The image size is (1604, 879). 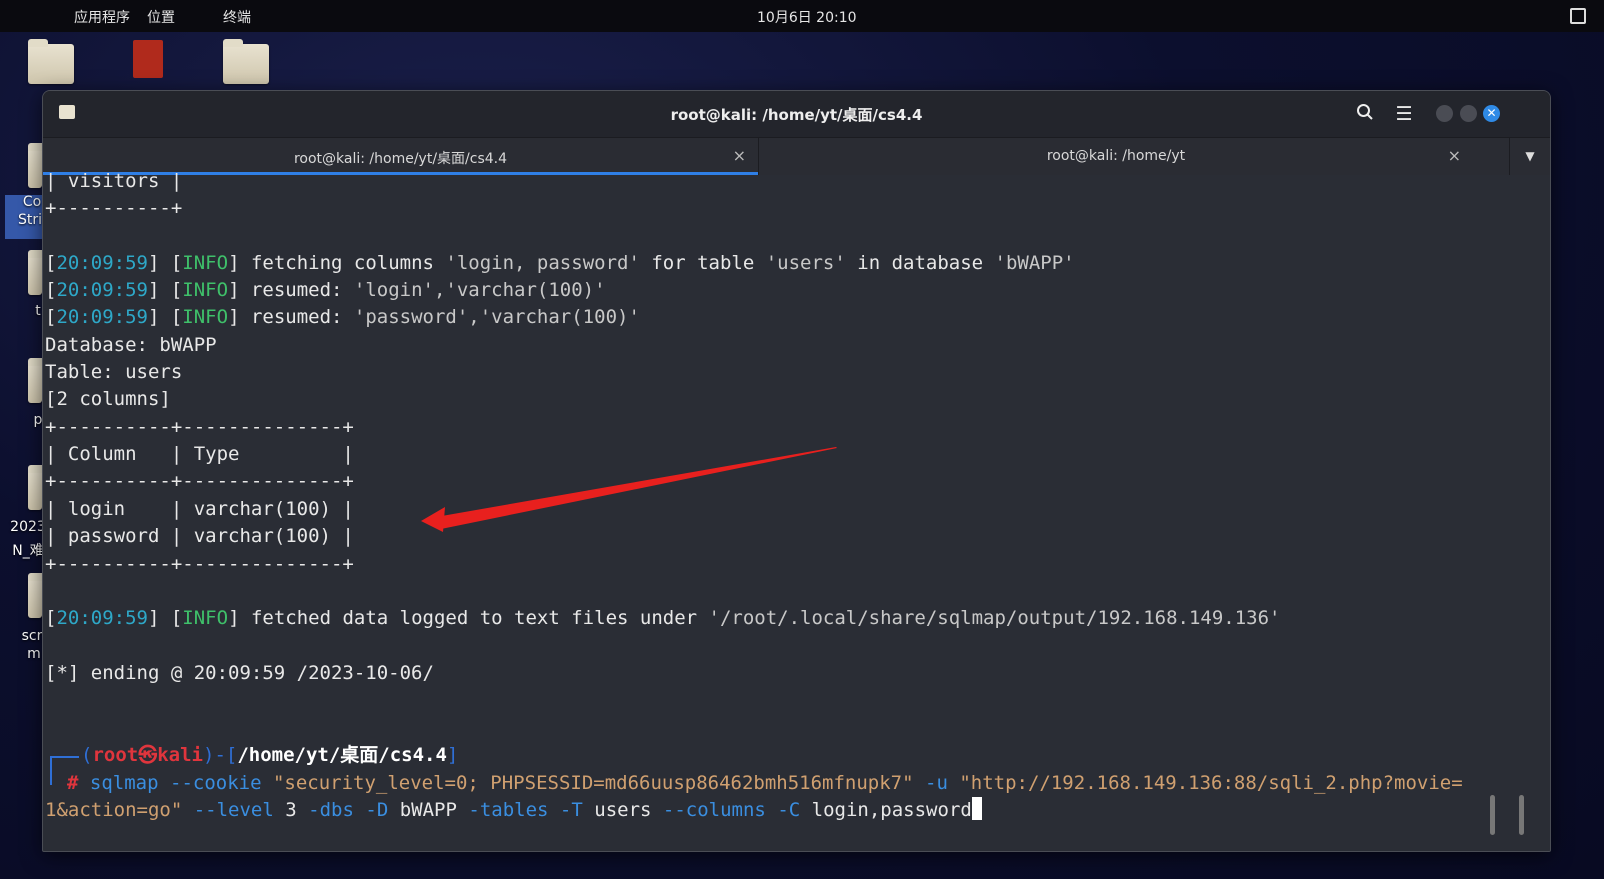 What do you see at coordinates (428, 810) in the screenshot?
I see `cmd-arg: bWAPP` at bounding box center [428, 810].